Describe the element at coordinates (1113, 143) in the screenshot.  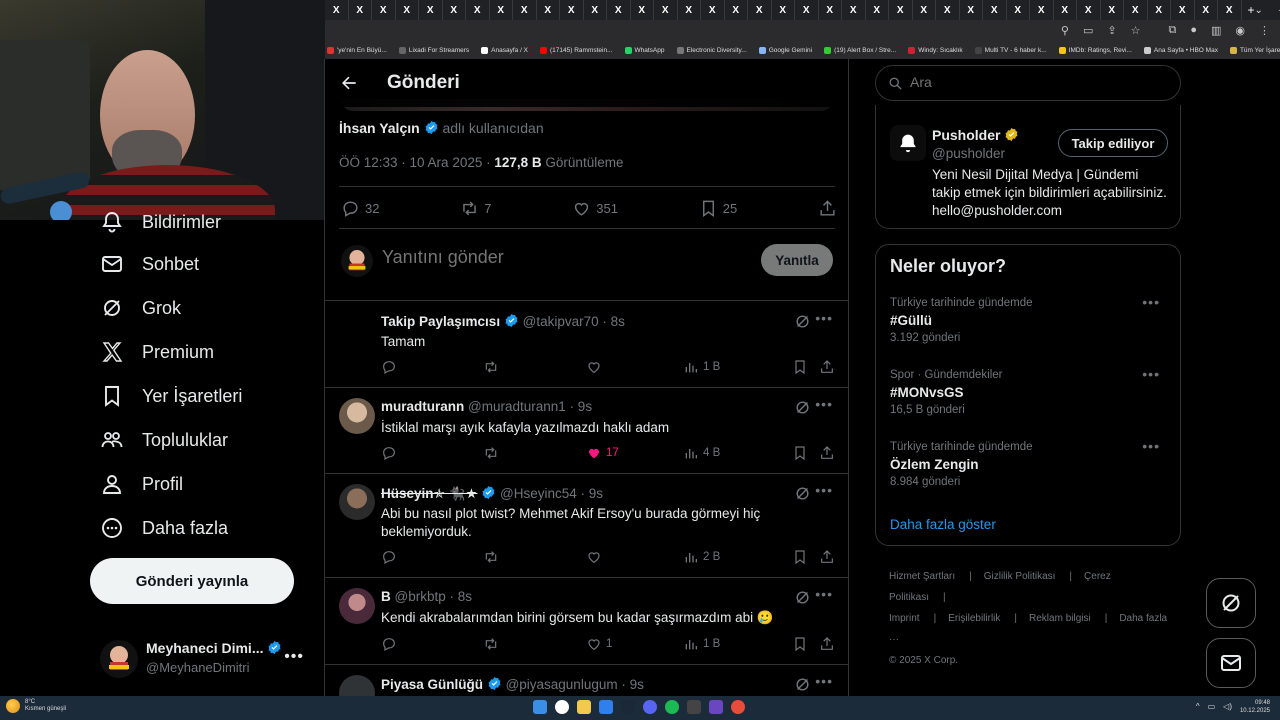
I see `following-button: Takip ediliyor` at that location.